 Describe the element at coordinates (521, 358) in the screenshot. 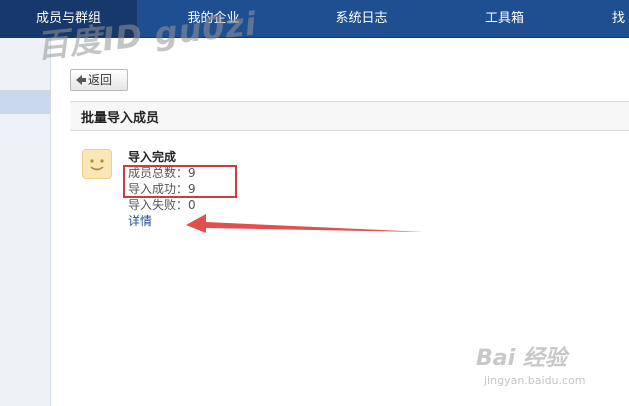

I see `baidu-jingyan-logo-text: Bai 经验` at that location.